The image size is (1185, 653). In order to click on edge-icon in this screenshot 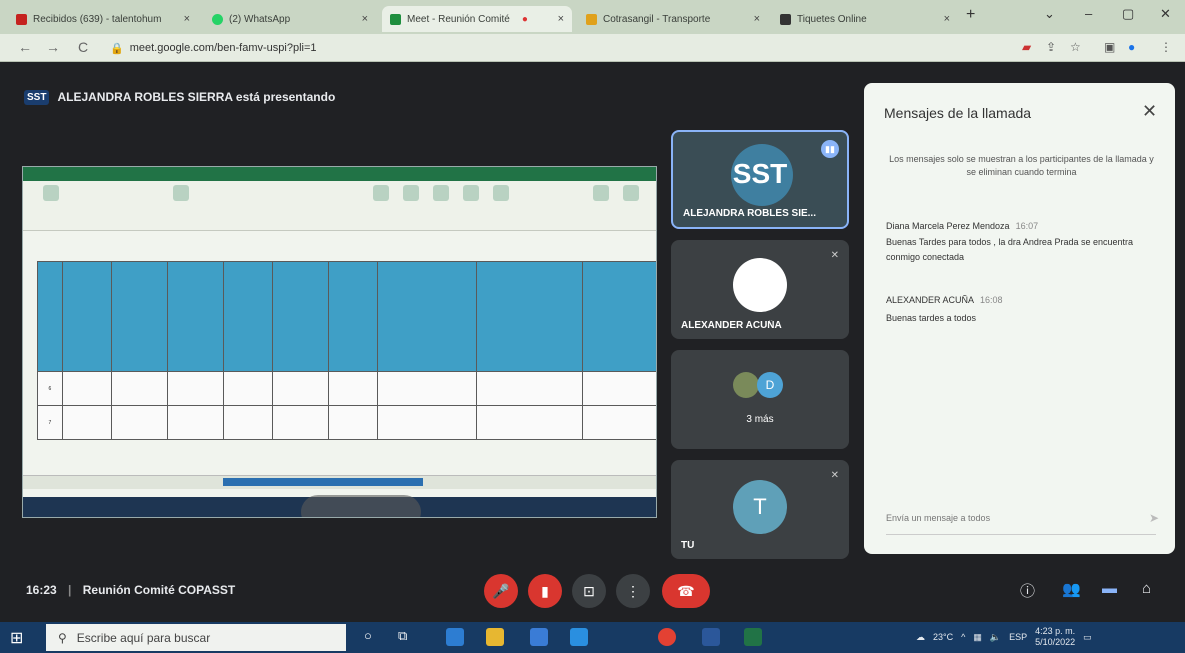, I will do `click(455, 637)`.